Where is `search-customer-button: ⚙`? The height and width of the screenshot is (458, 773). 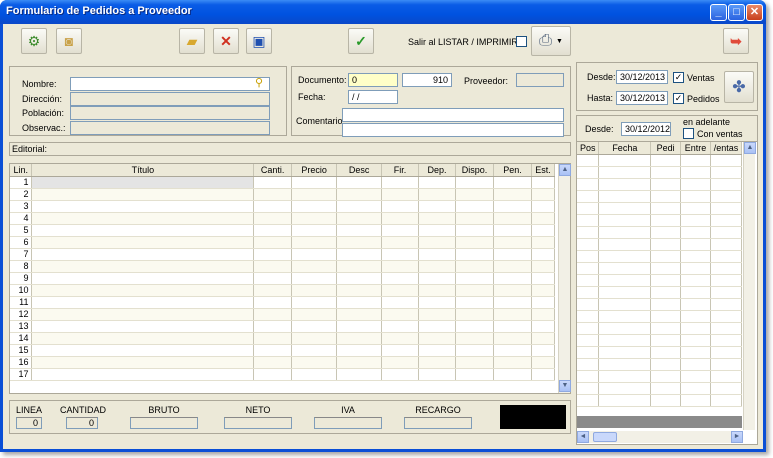 search-customer-button: ⚙ is located at coordinates (34, 41).